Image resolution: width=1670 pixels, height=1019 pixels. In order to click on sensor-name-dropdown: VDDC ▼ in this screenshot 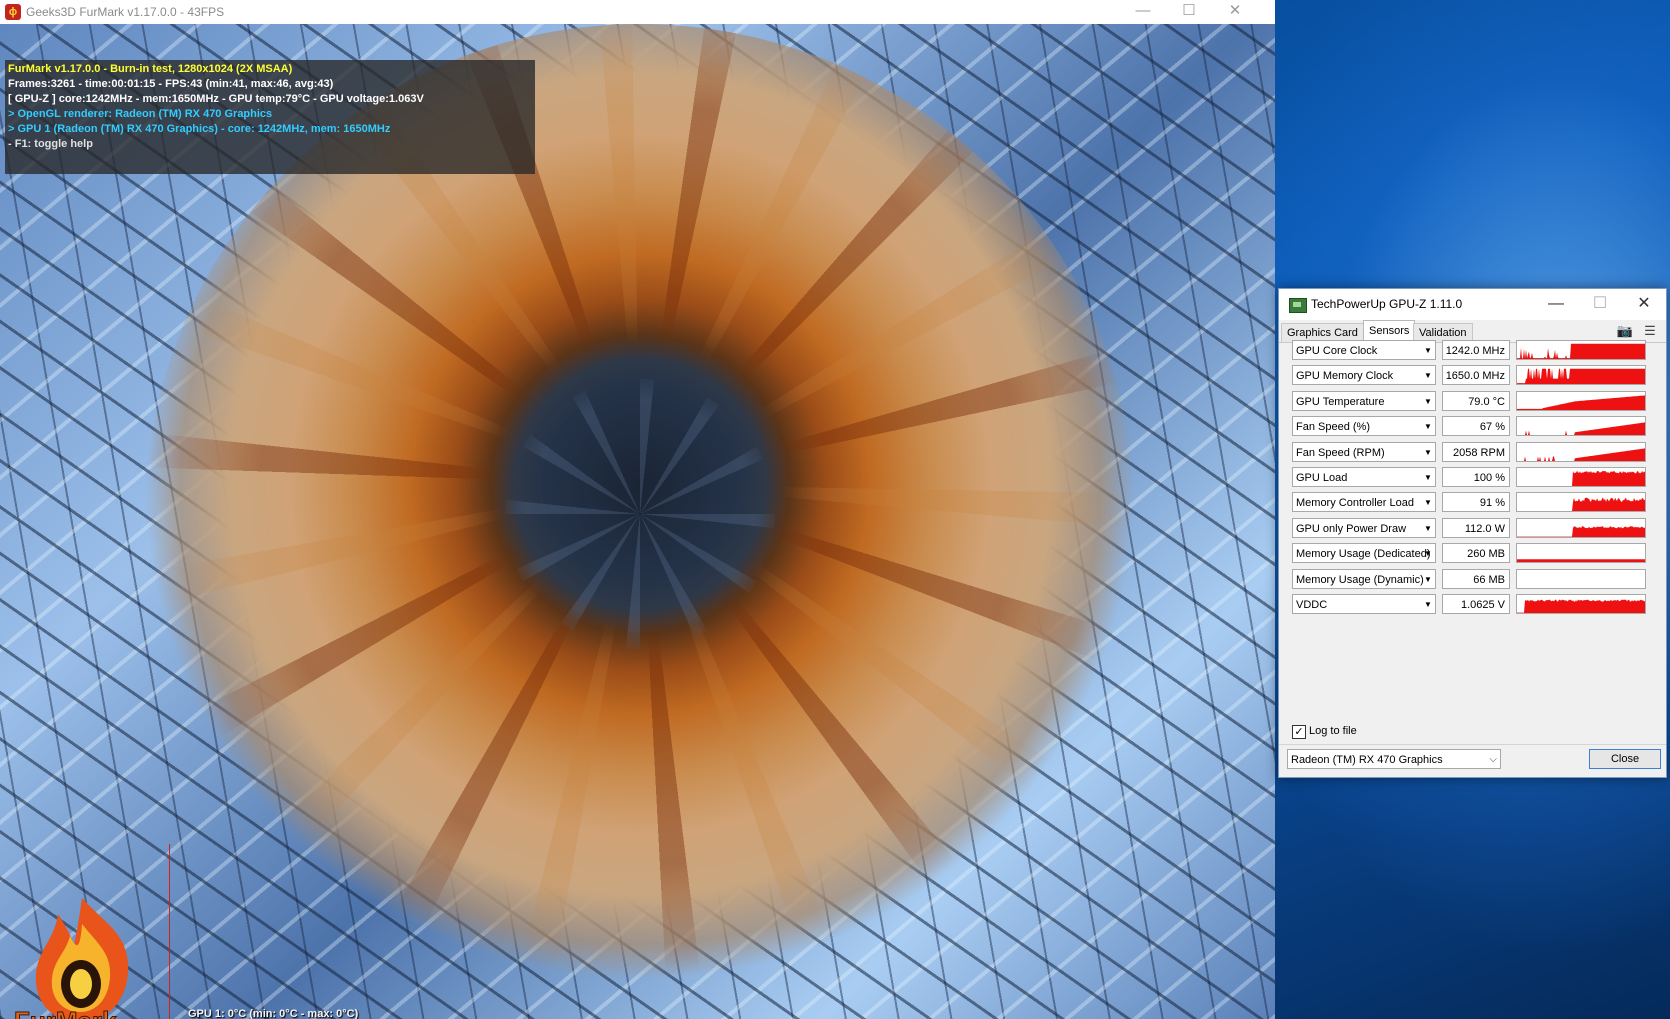, I will do `click(1364, 604)`.